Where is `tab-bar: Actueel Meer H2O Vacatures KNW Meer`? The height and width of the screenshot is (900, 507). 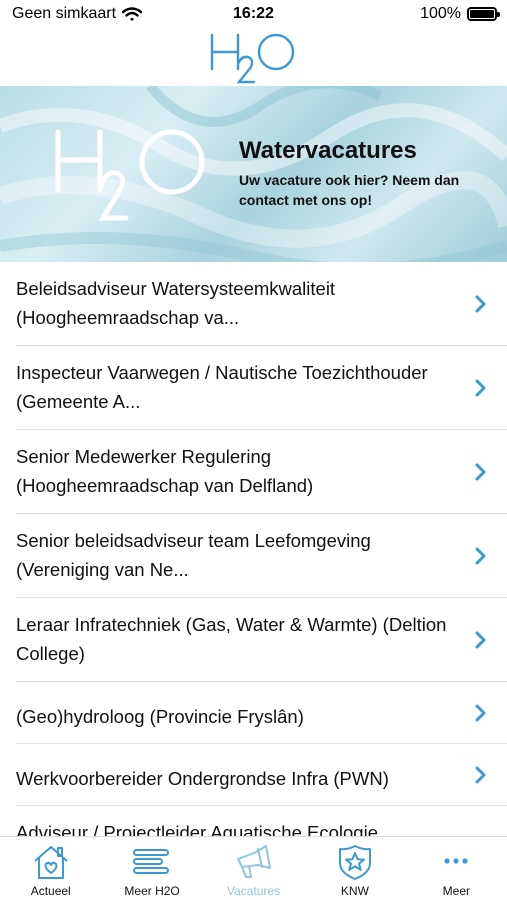 tab-bar: Actueel Meer H2O Vacatures KNW Meer is located at coordinates (253, 868).